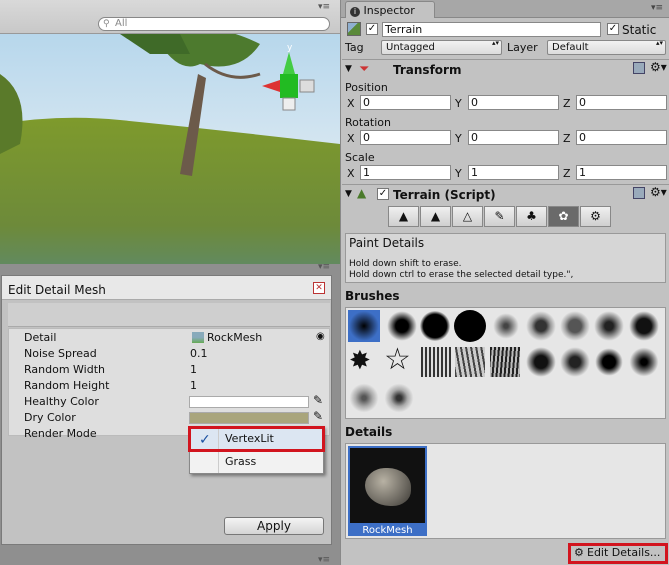 Image resolution: width=669 pixels, height=565 pixels. Describe the element at coordinates (499, 216) in the screenshot. I see `paint-texture-tool-button: ✎` at that location.